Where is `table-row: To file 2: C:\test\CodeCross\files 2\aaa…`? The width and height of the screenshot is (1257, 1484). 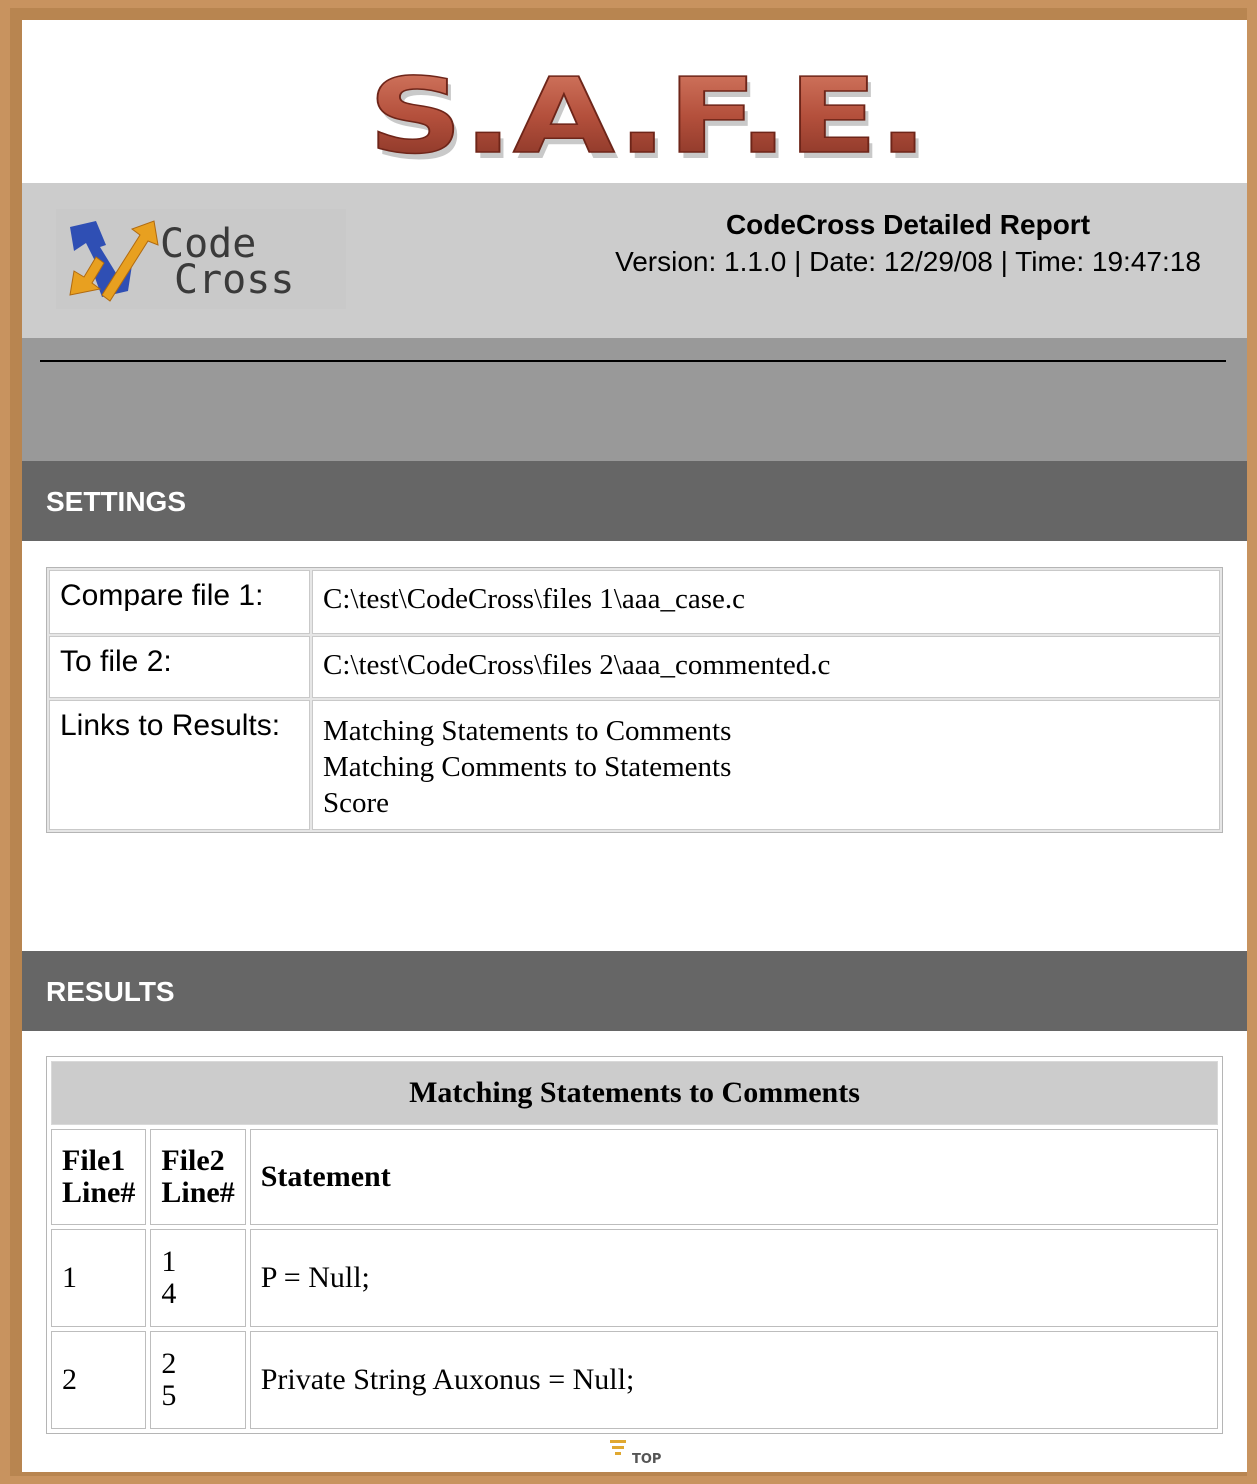
table-row: To file 2: C:\test\CodeCross\files 2\aaa… is located at coordinates (634, 667).